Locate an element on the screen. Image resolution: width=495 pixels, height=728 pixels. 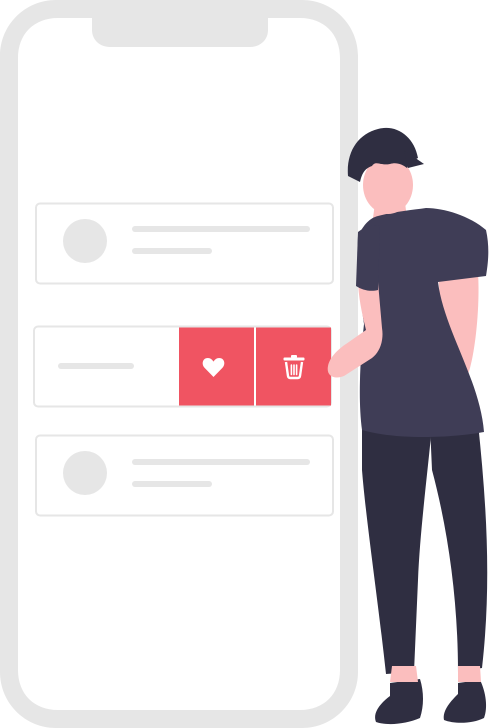
delete-action-button is located at coordinates (293, 366).